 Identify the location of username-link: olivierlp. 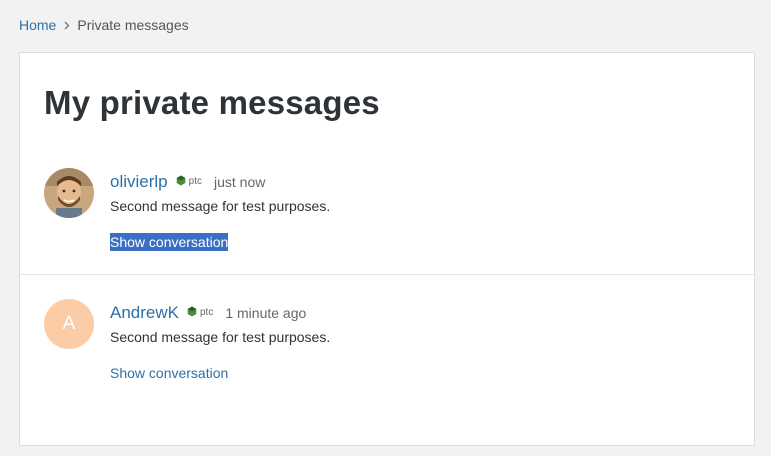
(139, 182).